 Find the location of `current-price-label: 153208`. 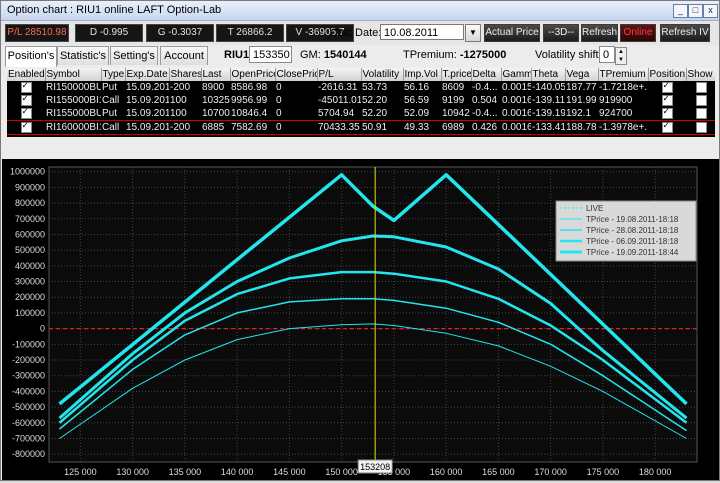

current-price-label: 153208 is located at coordinates (375, 467).